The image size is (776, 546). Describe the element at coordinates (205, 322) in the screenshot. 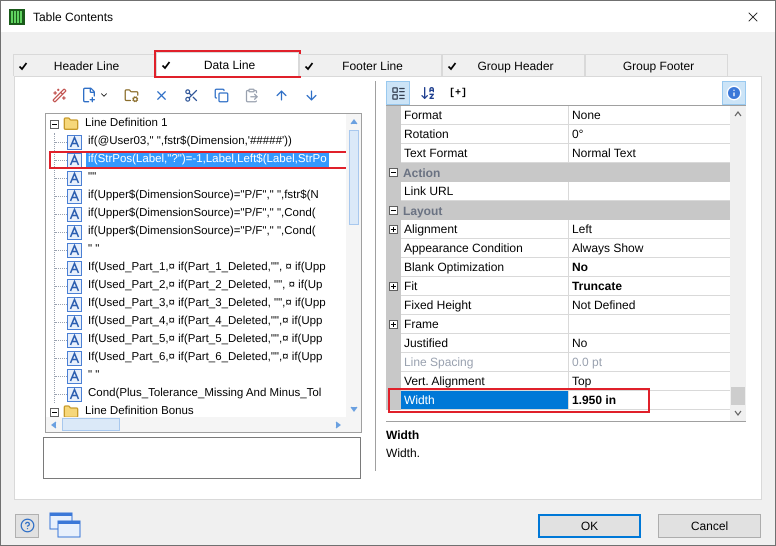

I see `tree-item: If(Used_Part_4,¤ if(Part_4_Deleted,"",¤ if(Upp` at that location.